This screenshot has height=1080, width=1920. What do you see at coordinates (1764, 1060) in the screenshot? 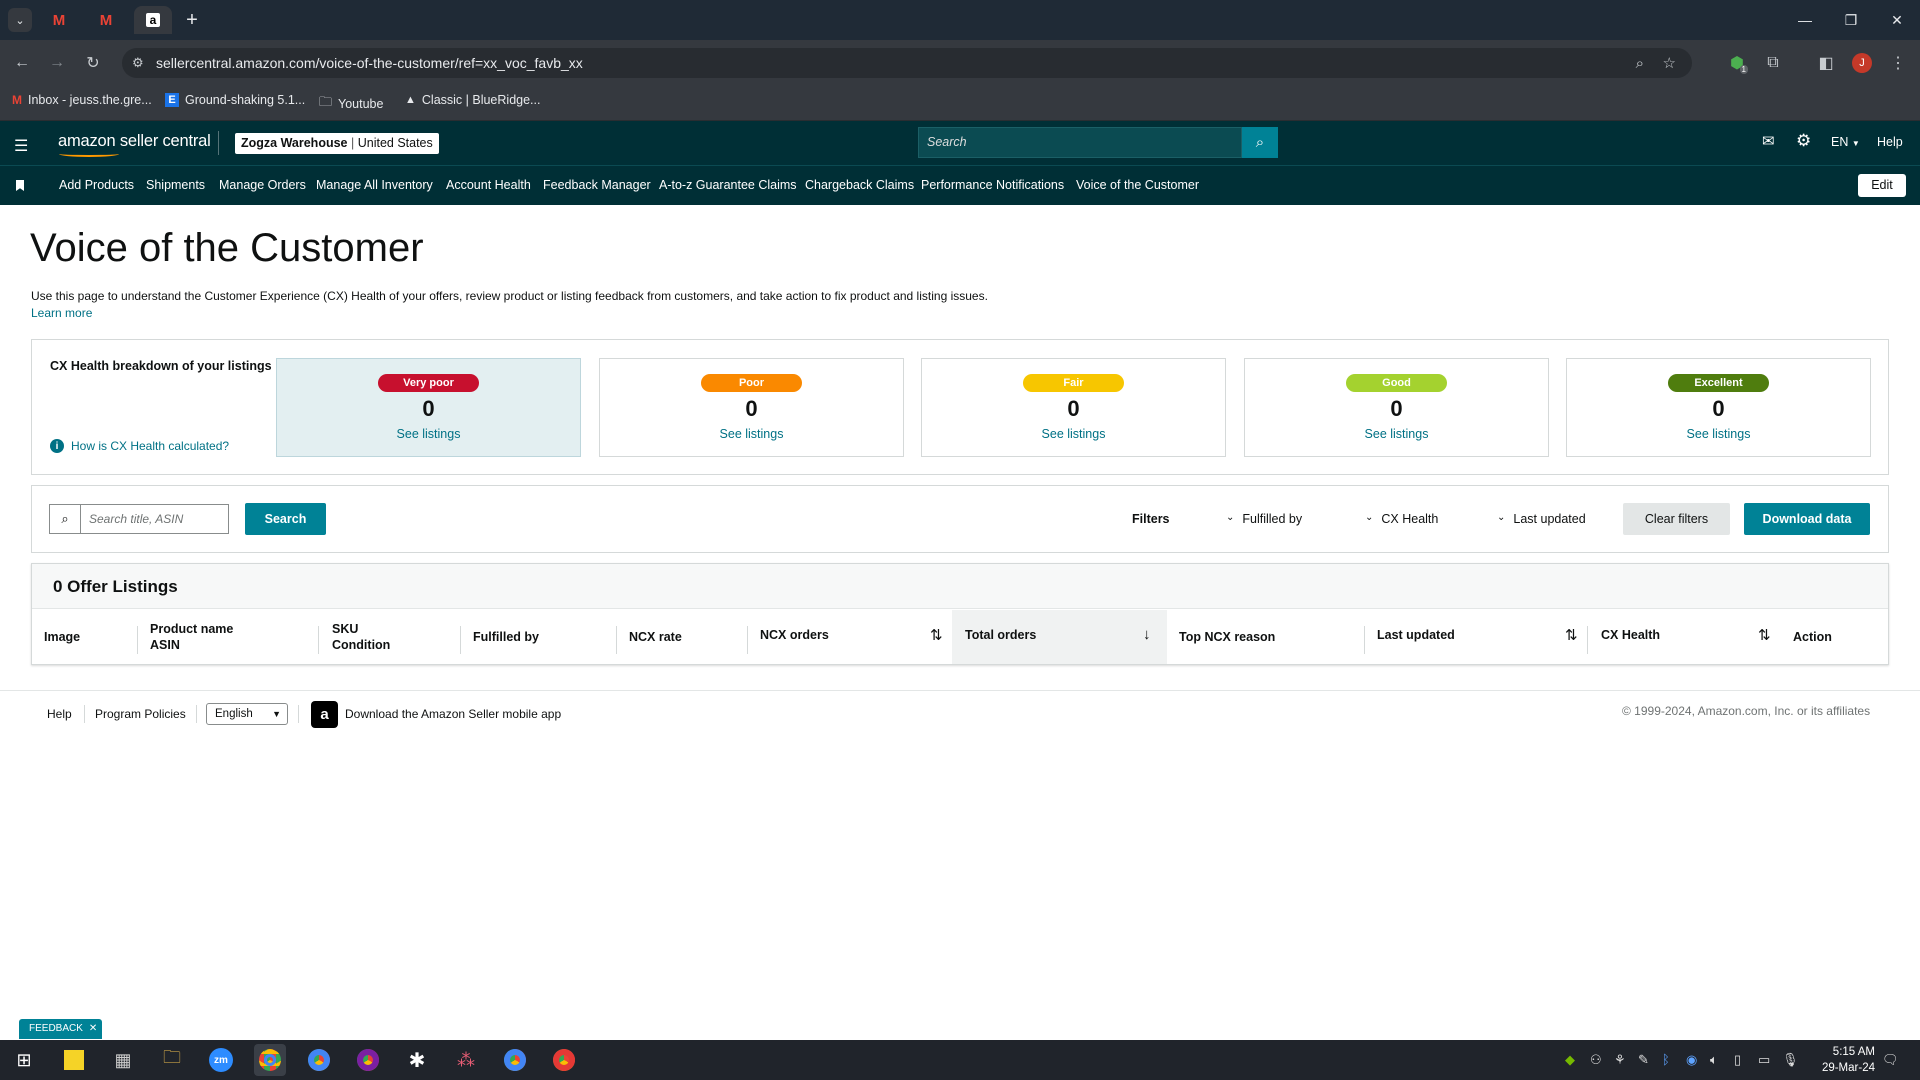
I see `display-icon: ▭` at bounding box center [1764, 1060].